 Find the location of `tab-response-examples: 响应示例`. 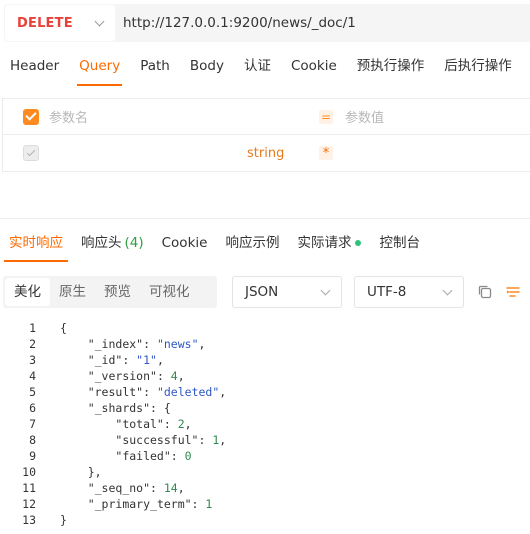

tab-response-examples: 响应示例 is located at coordinates (252, 243).